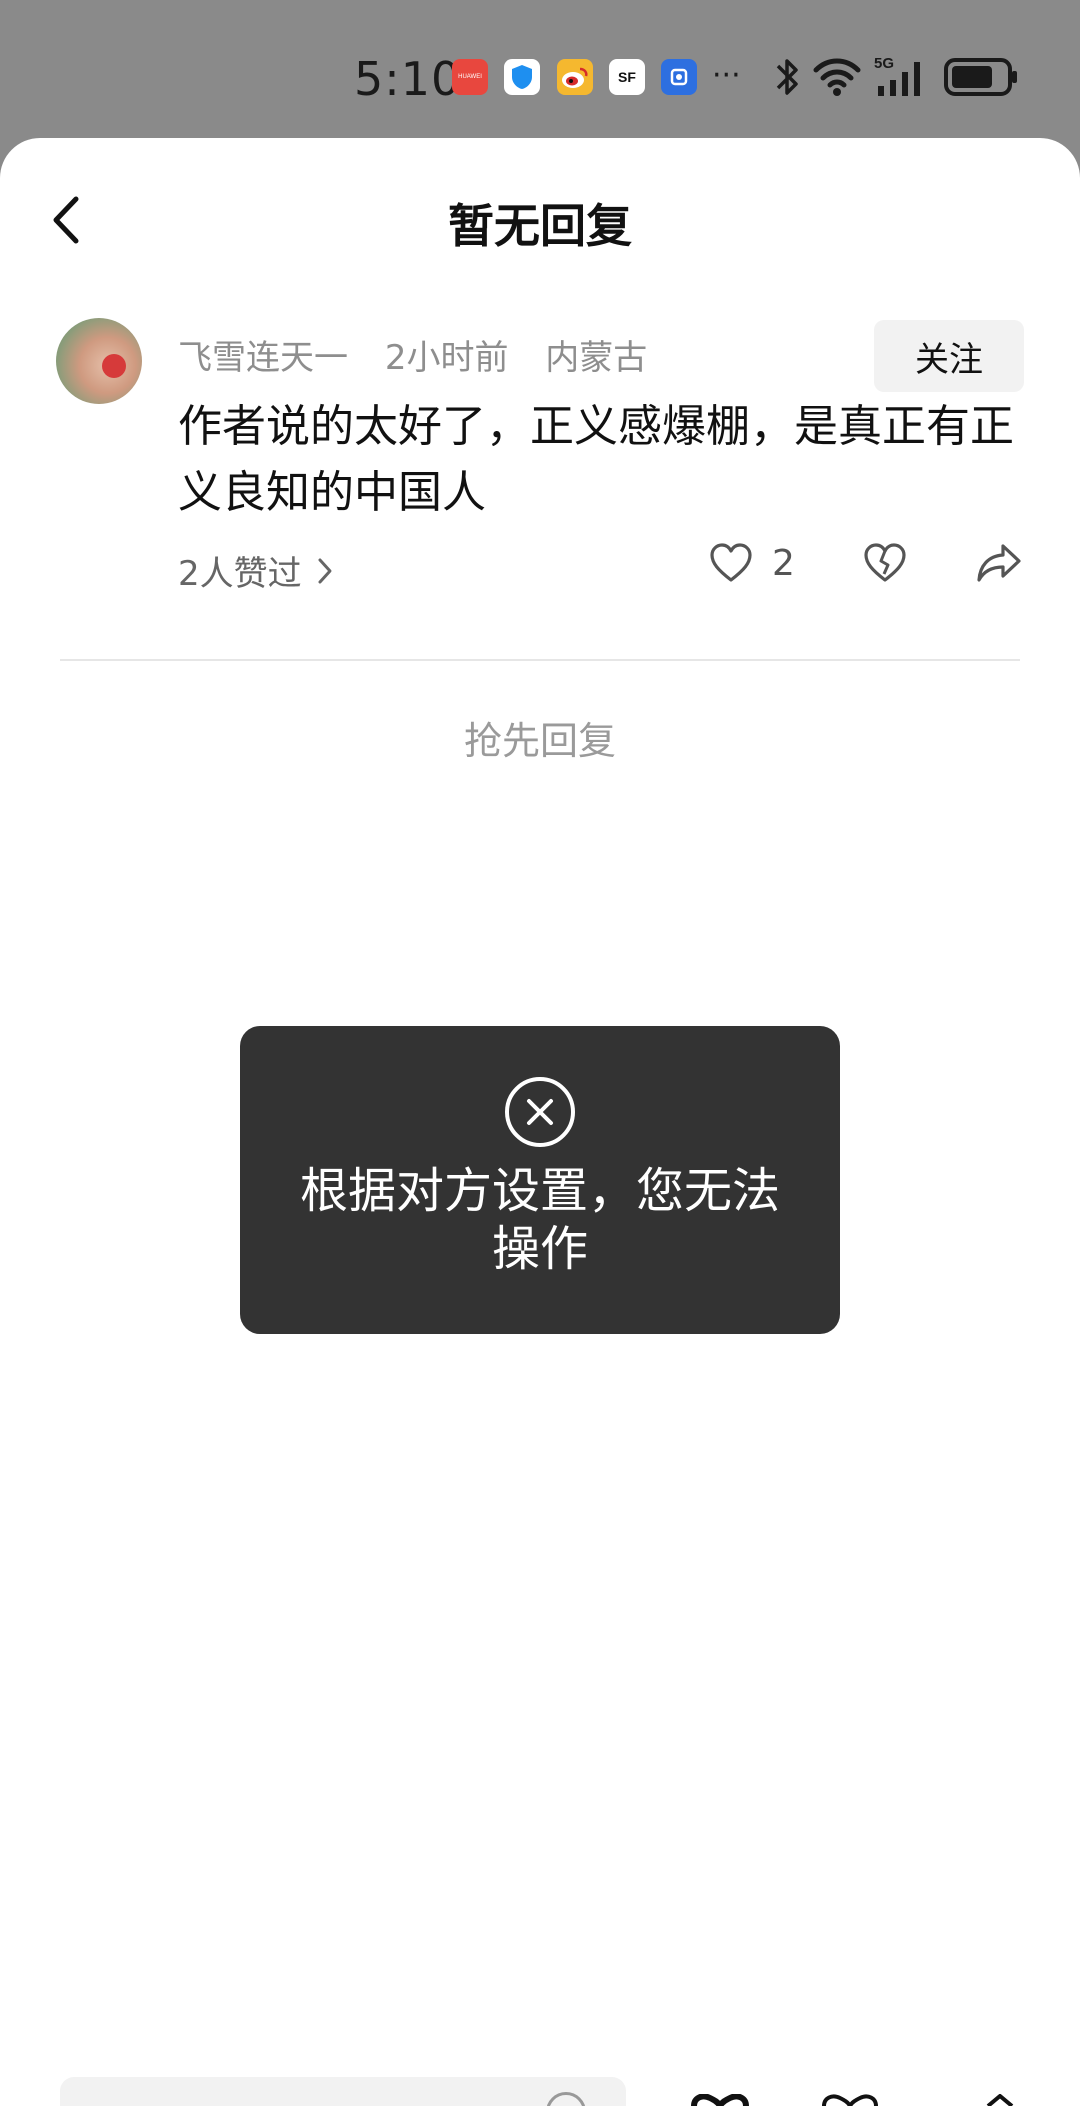 This screenshot has width=1080, height=2106. I want to click on reply-input, so click(343, 2091).